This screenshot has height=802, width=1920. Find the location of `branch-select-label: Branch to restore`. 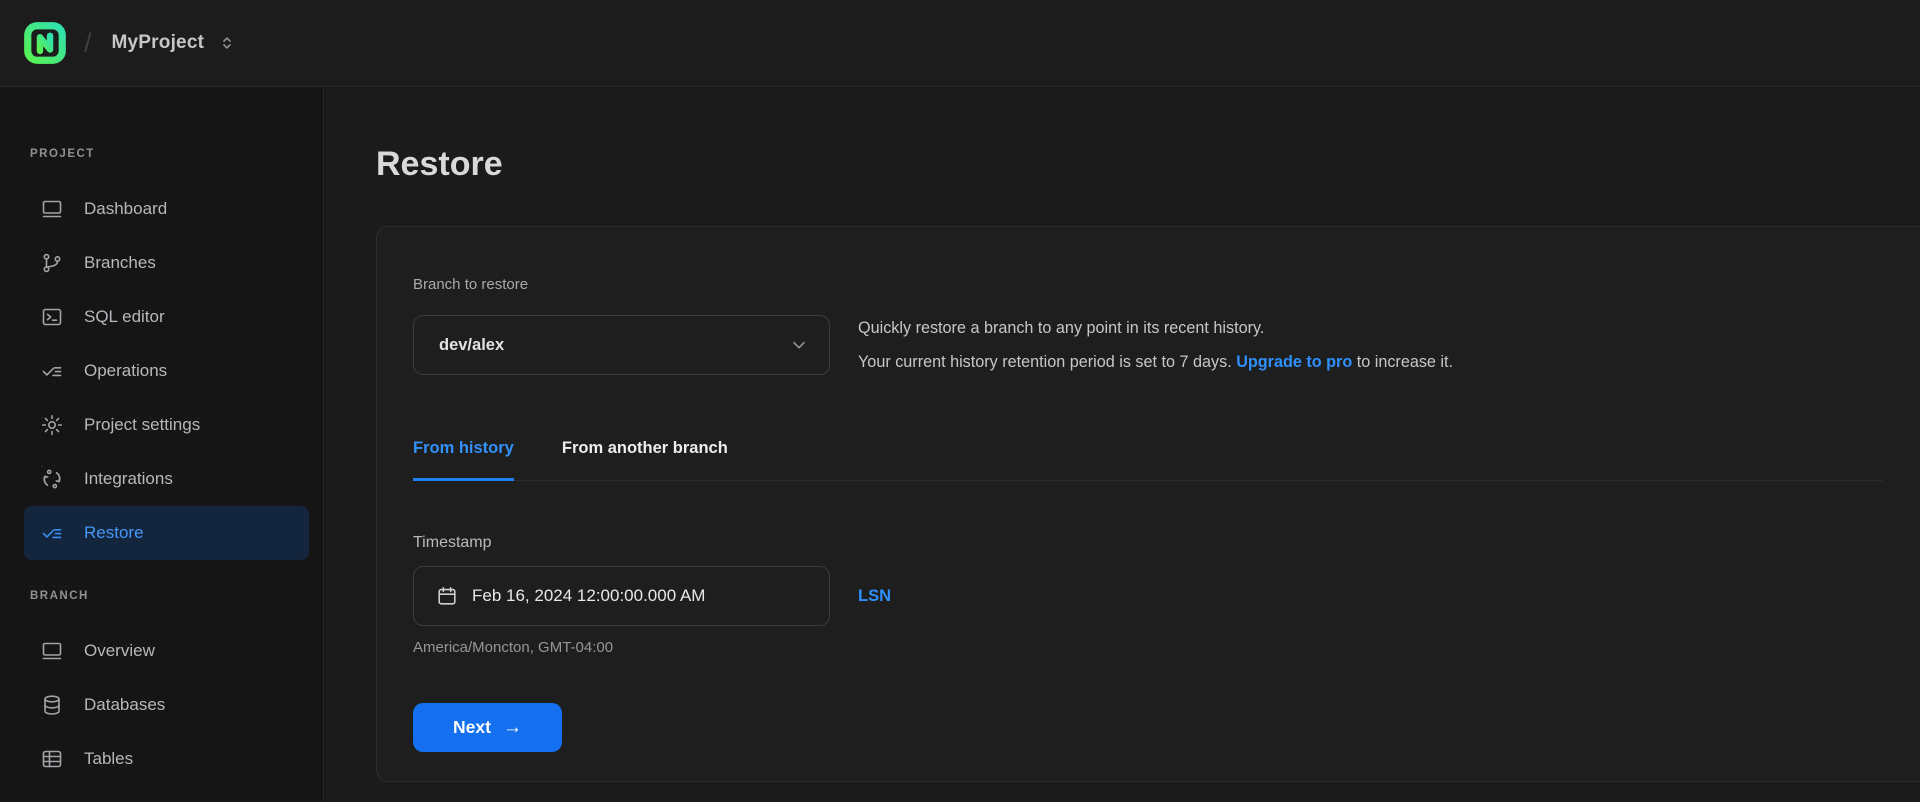

branch-select-label: Branch to restore is located at coordinates (471, 284).